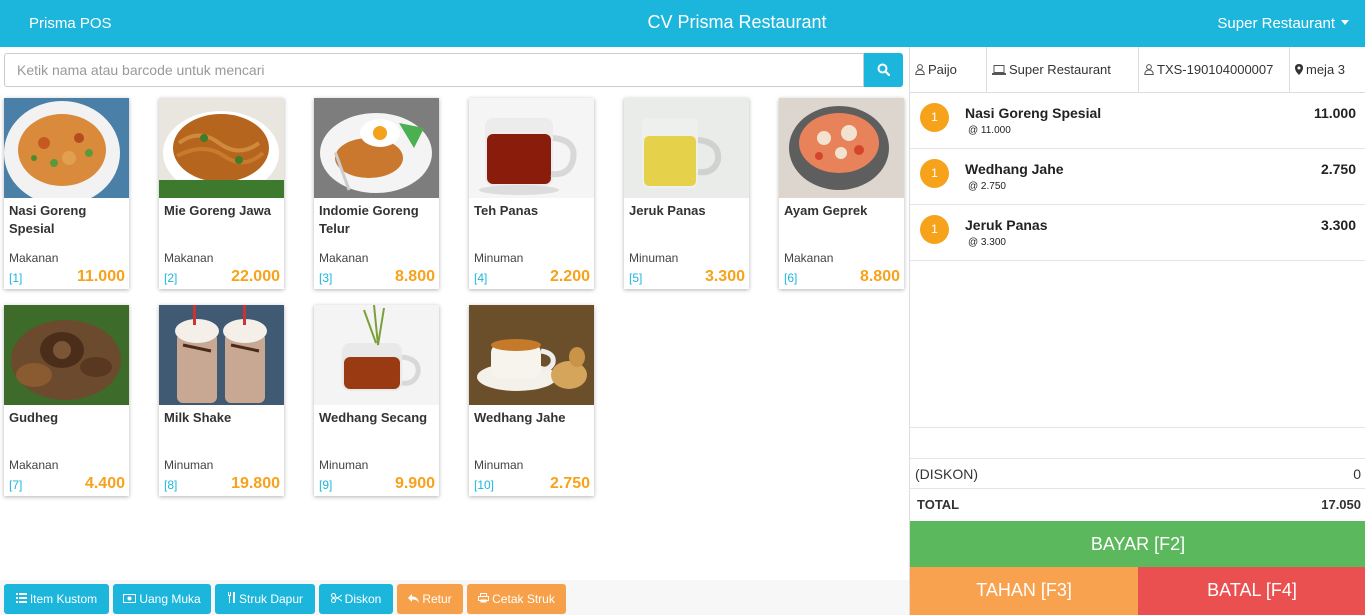  I want to click on page-title: CV Prisma Restaurant, so click(737, 22).